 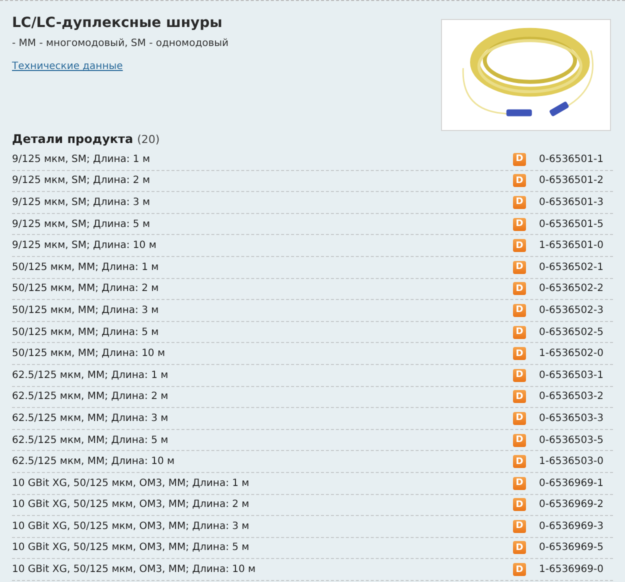 I want to click on part-number: 0-6536501-1, so click(x=571, y=159).